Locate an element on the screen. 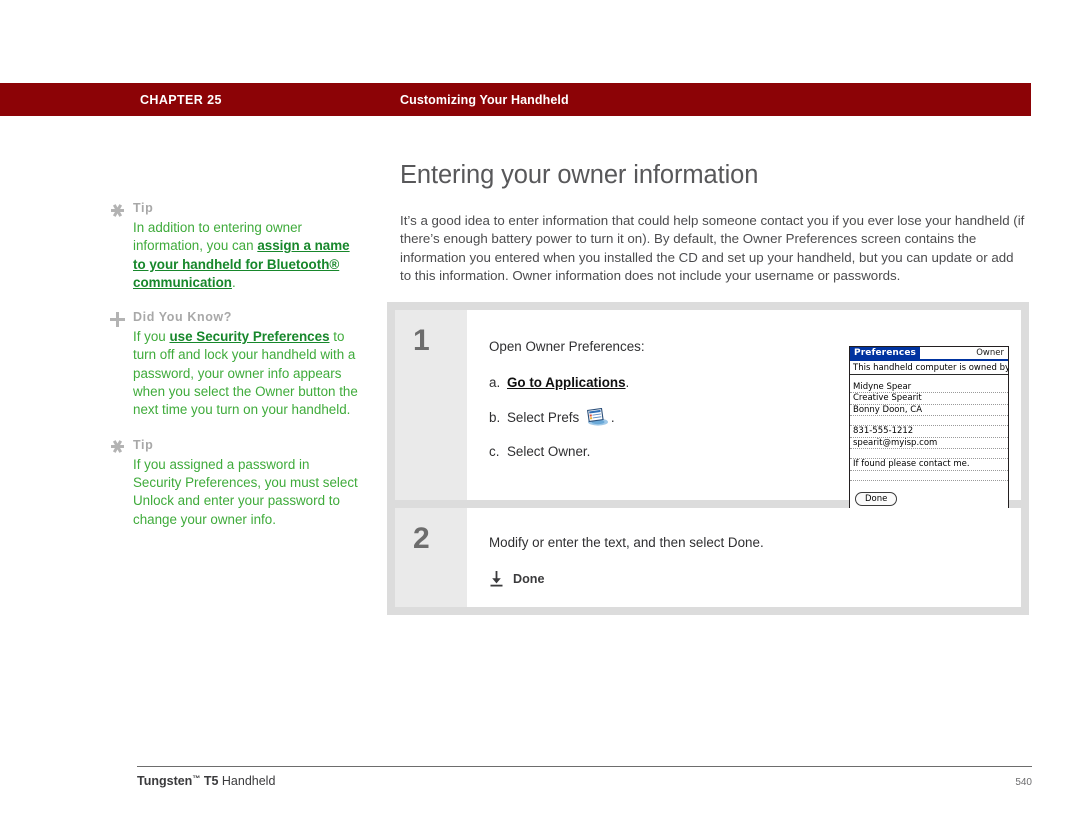  pda-owner-email: spearit@myisp.com is located at coordinates (929, 443).